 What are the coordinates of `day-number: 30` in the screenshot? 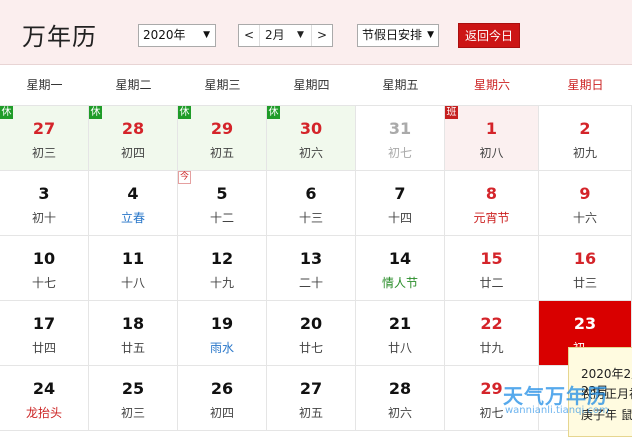 It's located at (311, 128).